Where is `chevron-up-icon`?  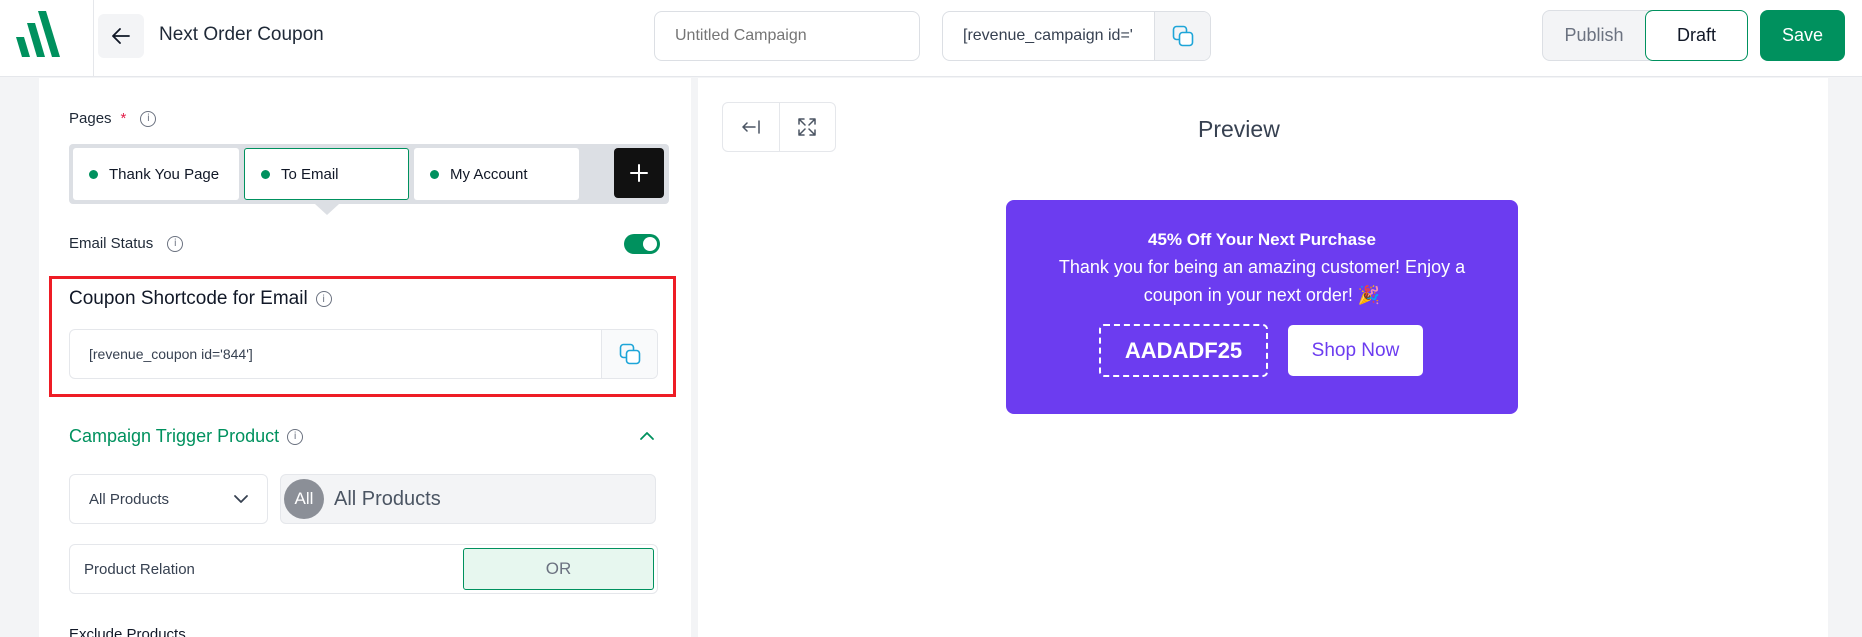
chevron-up-icon is located at coordinates (647, 436).